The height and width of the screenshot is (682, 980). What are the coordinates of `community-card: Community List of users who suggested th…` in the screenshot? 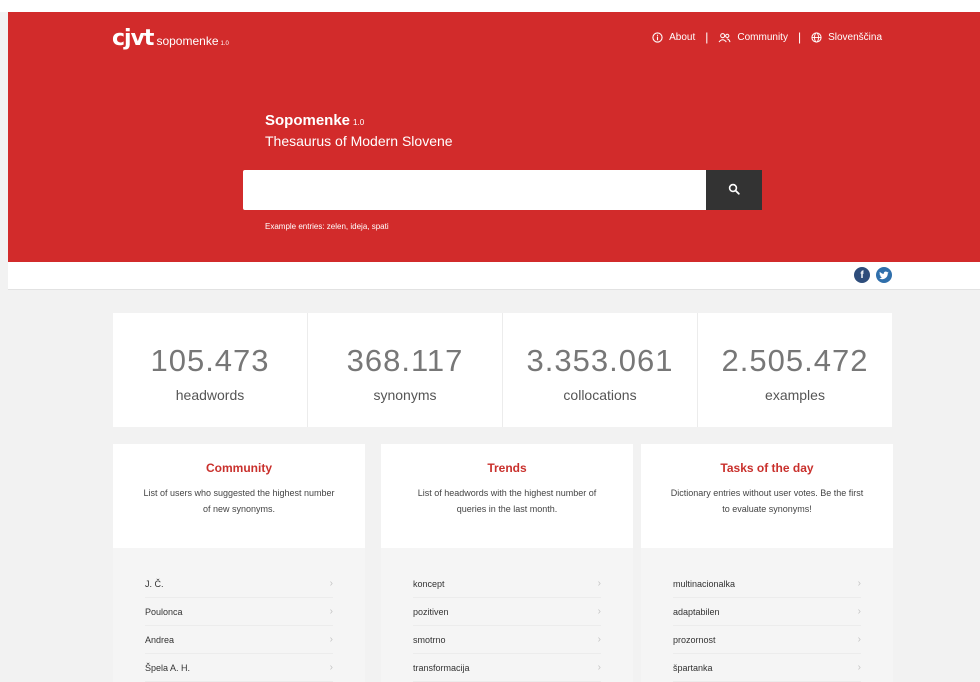 It's located at (239, 563).